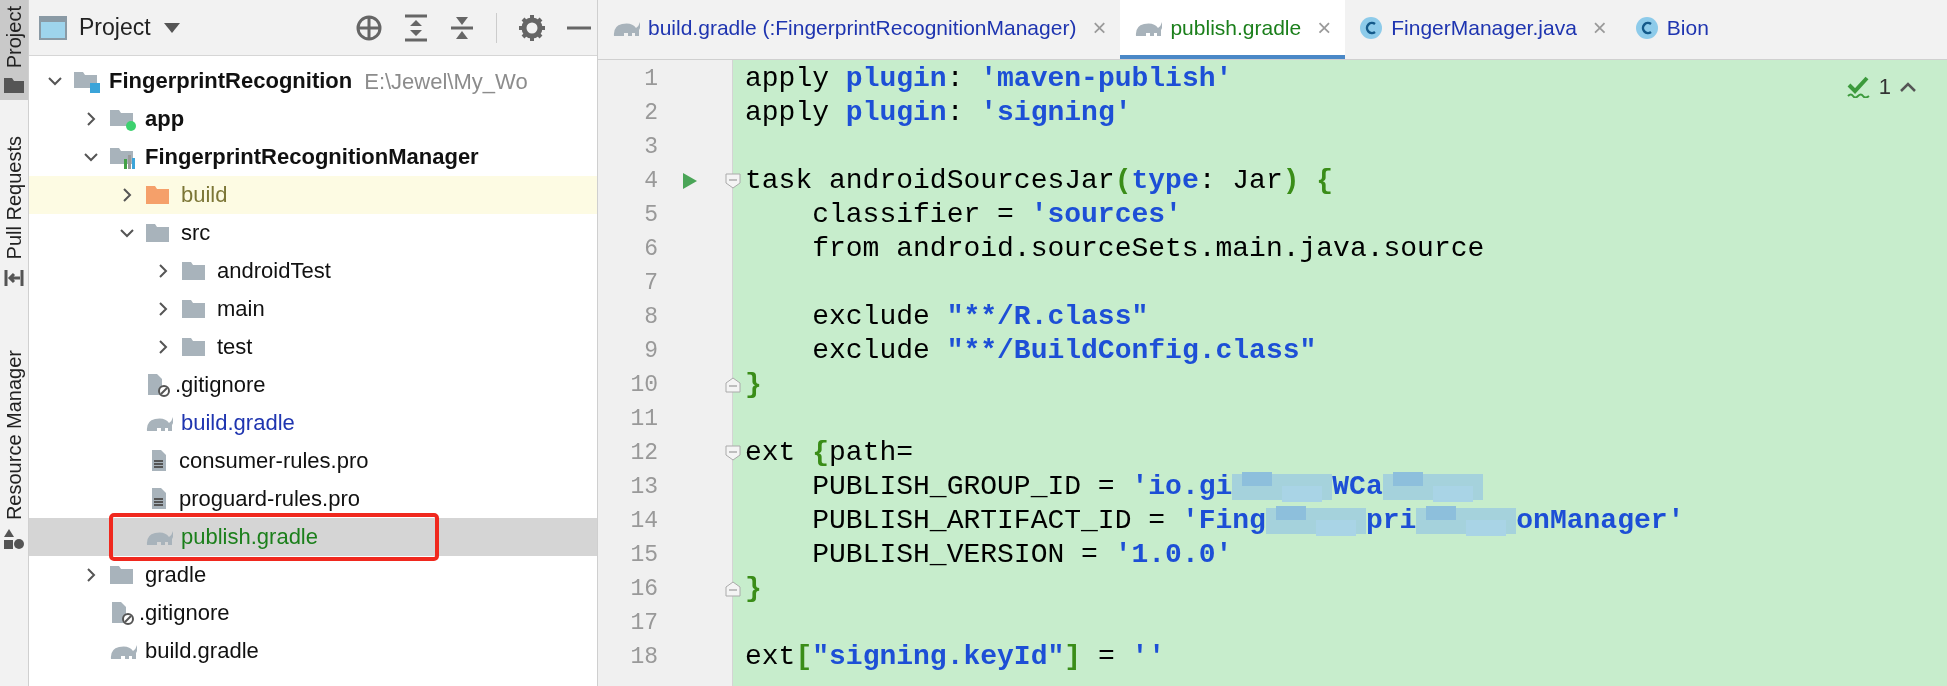 The image size is (1947, 686). I want to click on inspection-count: 1, so click(1884, 87).